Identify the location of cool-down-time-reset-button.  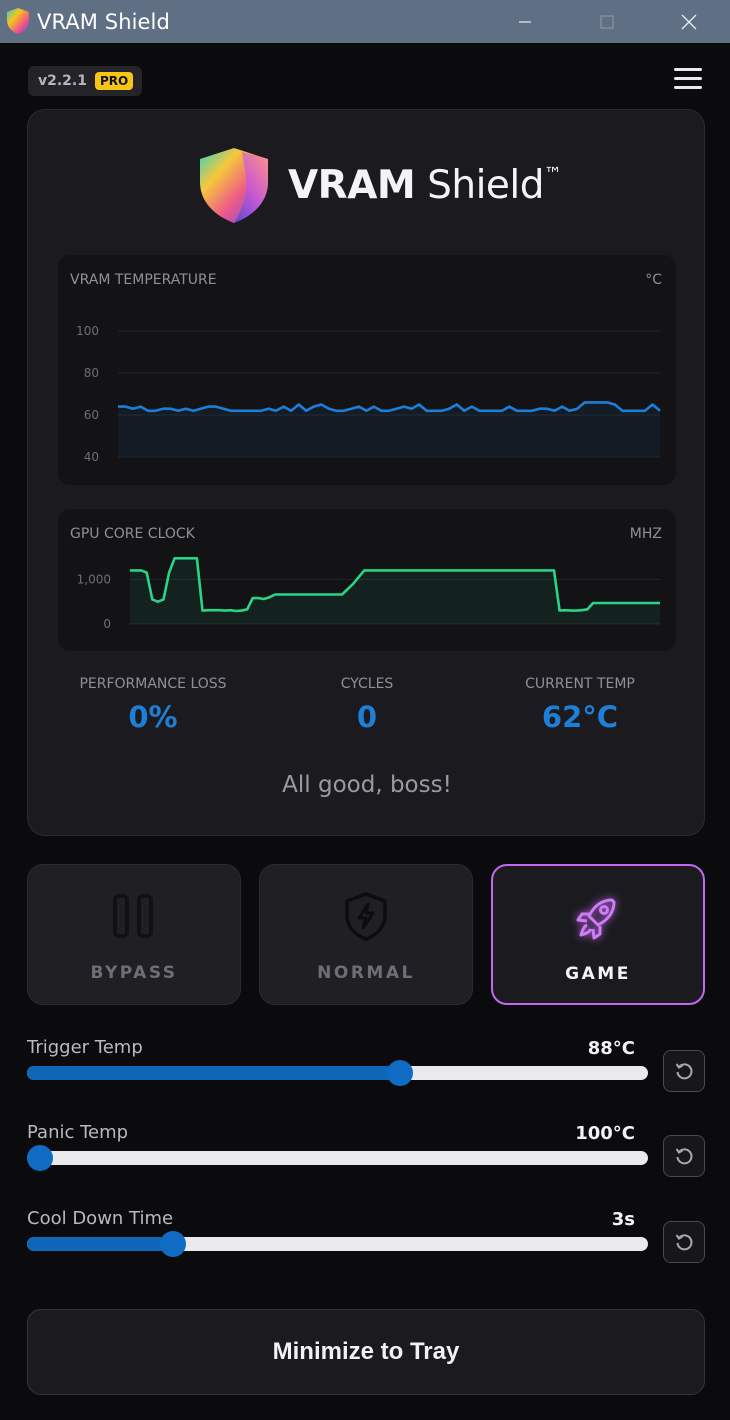
(684, 1242).